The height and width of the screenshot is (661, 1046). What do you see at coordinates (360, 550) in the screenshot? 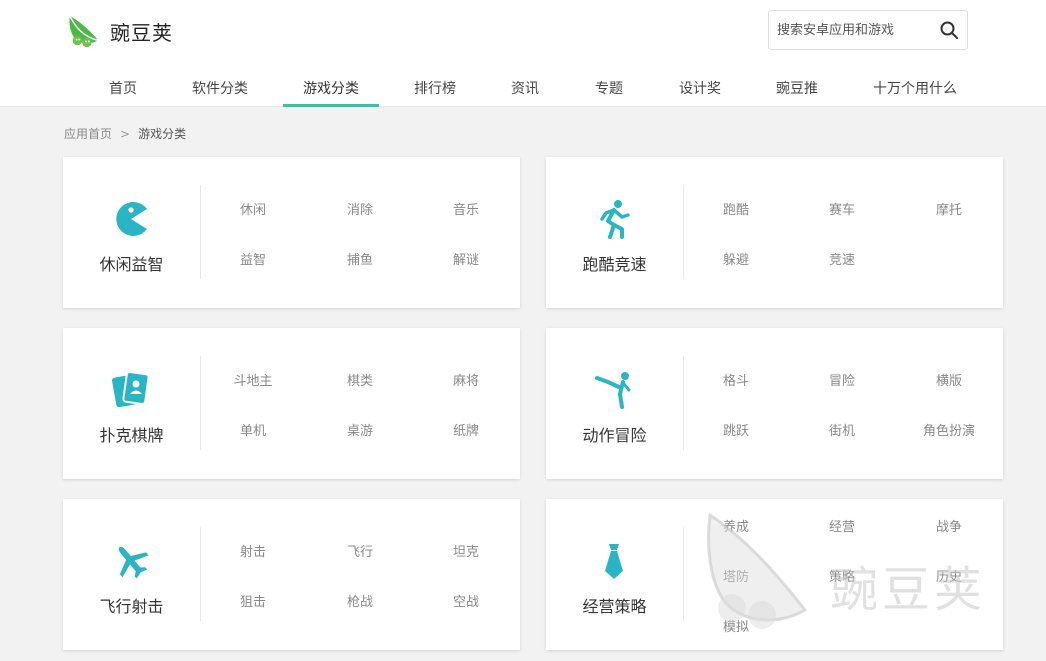
I see `subcategory-link: 飞行` at bounding box center [360, 550].